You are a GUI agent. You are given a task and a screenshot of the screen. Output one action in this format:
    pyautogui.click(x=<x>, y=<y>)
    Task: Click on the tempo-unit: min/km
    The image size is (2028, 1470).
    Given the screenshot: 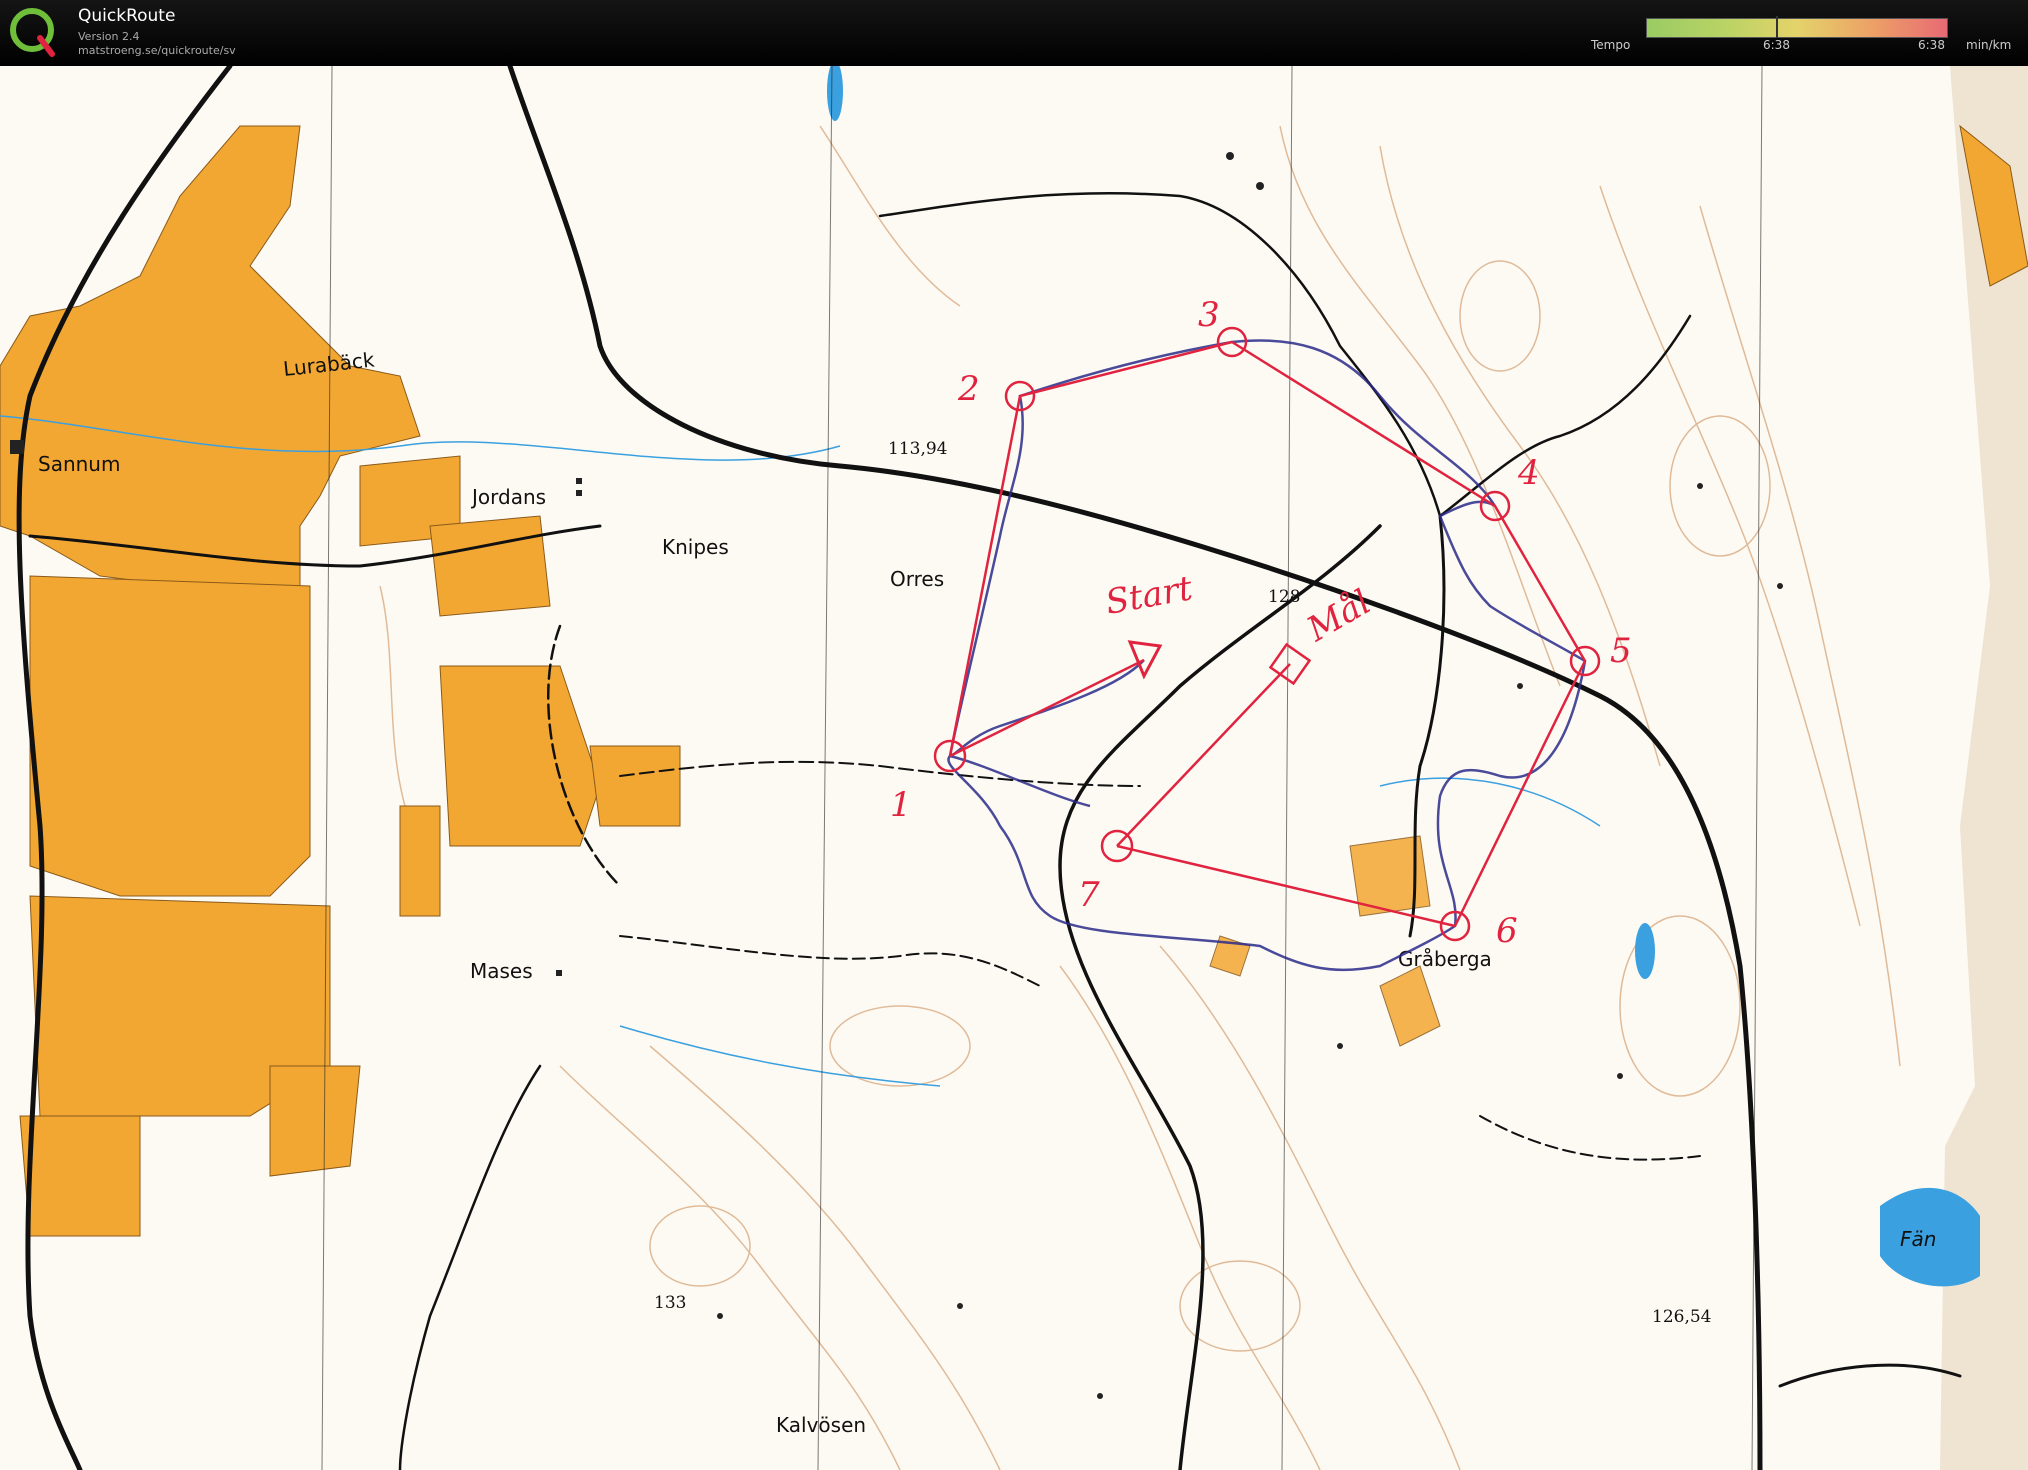 What is the action you would take?
    pyautogui.click(x=1989, y=45)
    